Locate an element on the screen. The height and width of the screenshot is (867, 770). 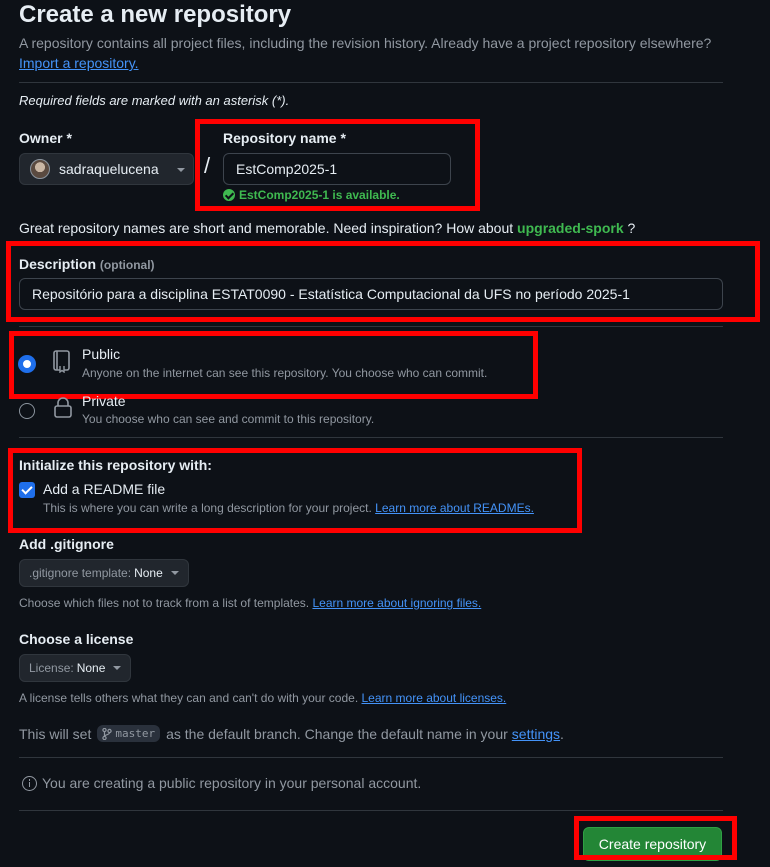
license-value: None is located at coordinates (91, 668).